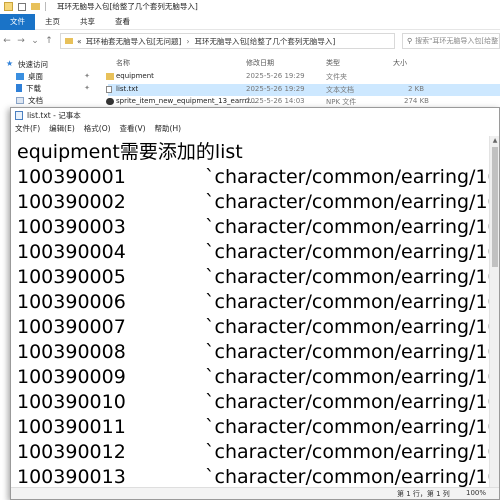 The height and width of the screenshot is (500, 500). I want to click on menu-help: 帮助(H), so click(168, 128).